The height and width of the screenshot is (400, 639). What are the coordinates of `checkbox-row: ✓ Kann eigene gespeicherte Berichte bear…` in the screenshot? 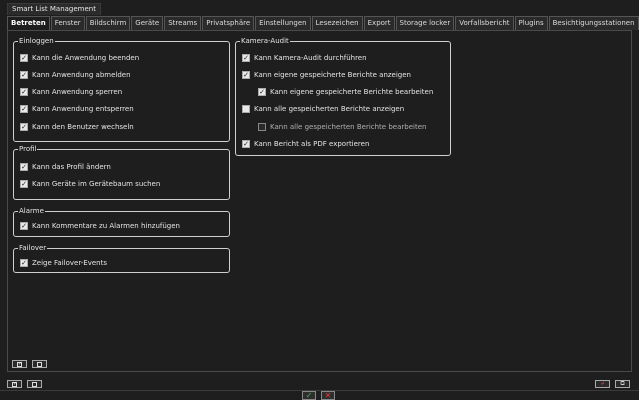 It's located at (345, 92).